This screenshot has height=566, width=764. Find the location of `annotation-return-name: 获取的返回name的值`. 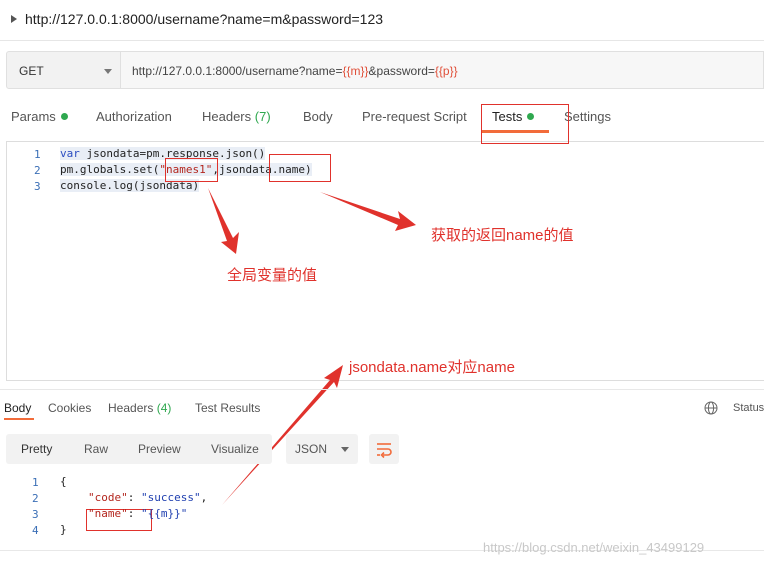

annotation-return-name: 获取的返回name的值 is located at coordinates (502, 235).